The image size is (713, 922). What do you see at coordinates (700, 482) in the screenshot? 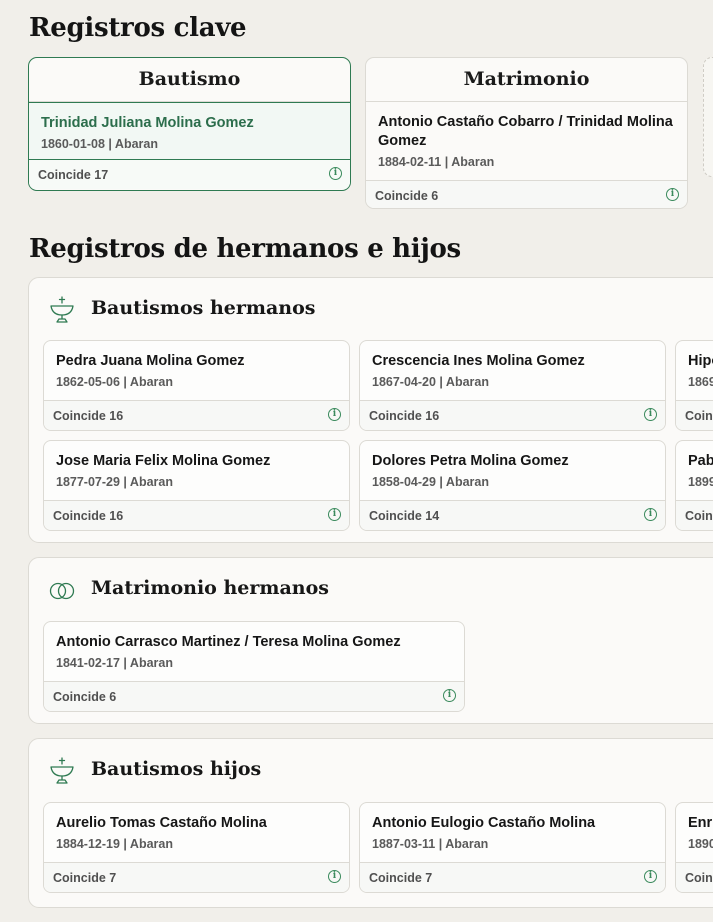
I see `record-meta: 1899` at bounding box center [700, 482].